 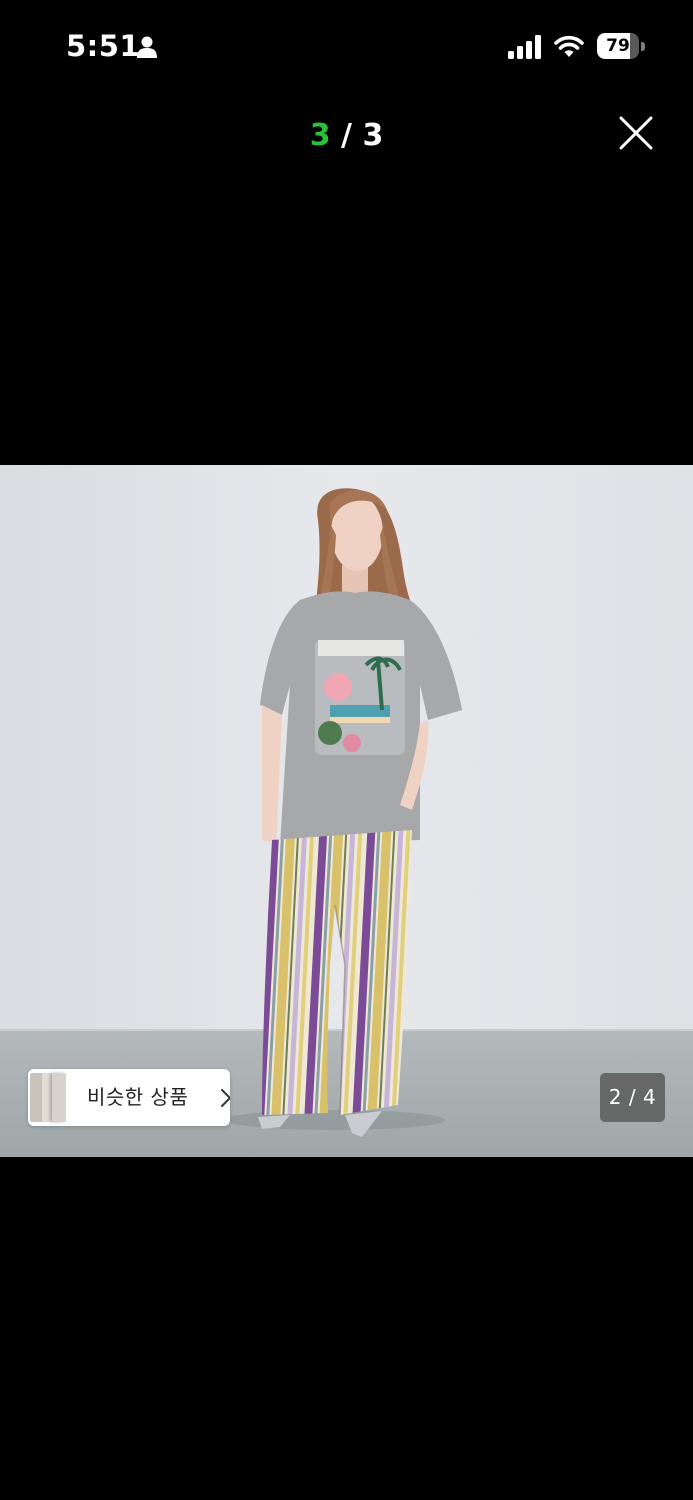 What do you see at coordinates (225, 1098) in the screenshot?
I see `chevron-right-icon` at bounding box center [225, 1098].